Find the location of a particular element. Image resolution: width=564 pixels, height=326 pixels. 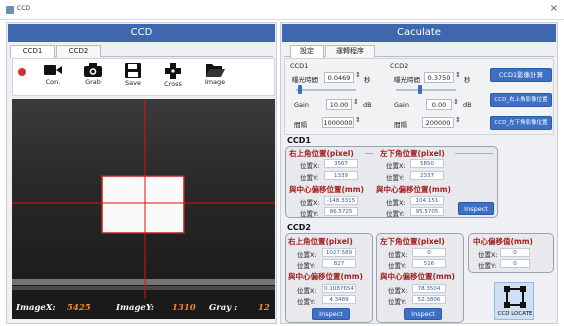

ccd-tabs: CCD1 CCD2 is located at coordinates (141, 51).